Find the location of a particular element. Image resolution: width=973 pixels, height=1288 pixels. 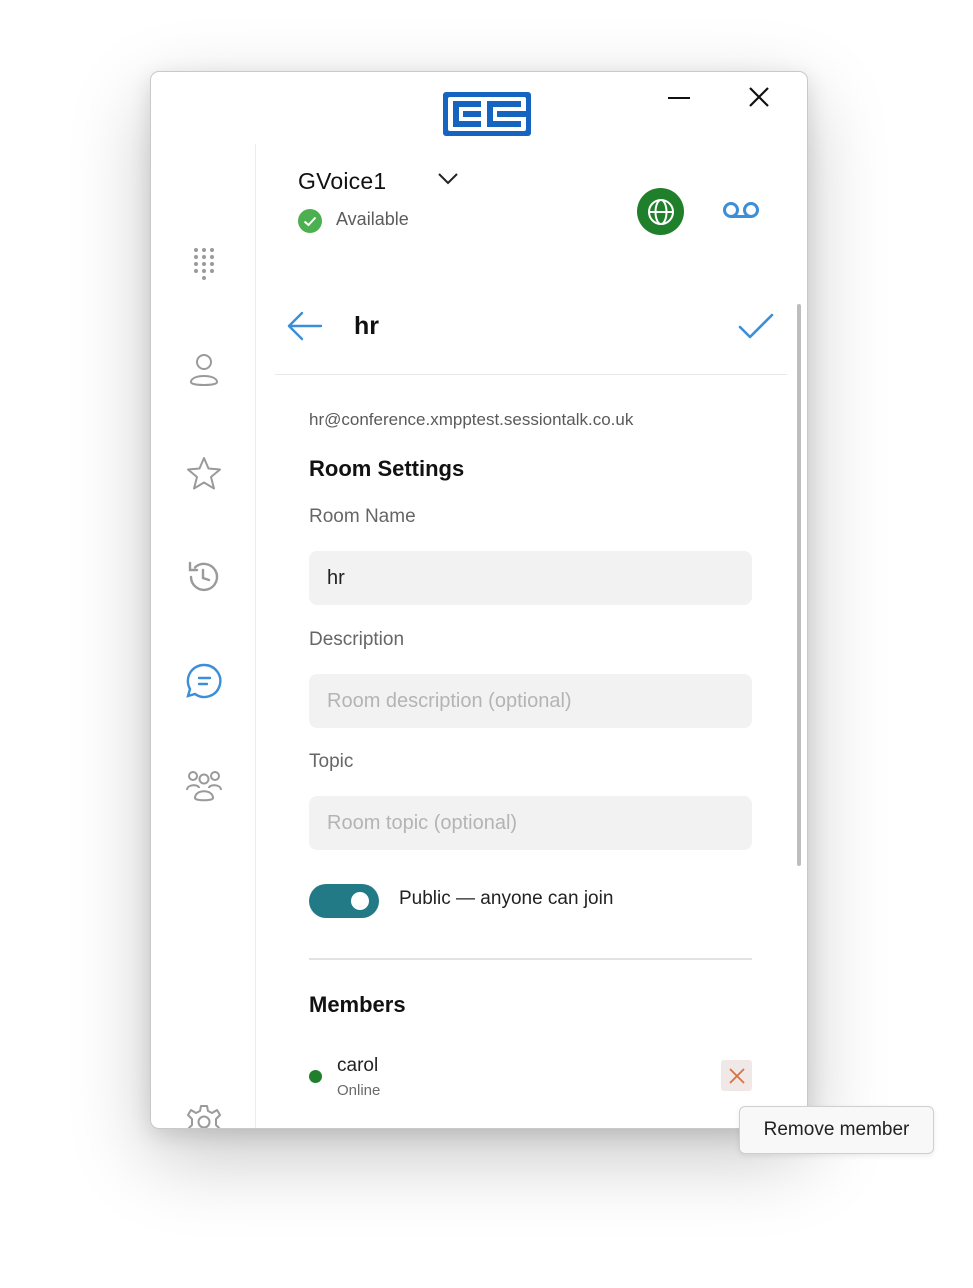

member-status: Online is located at coordinates (359, 1090).